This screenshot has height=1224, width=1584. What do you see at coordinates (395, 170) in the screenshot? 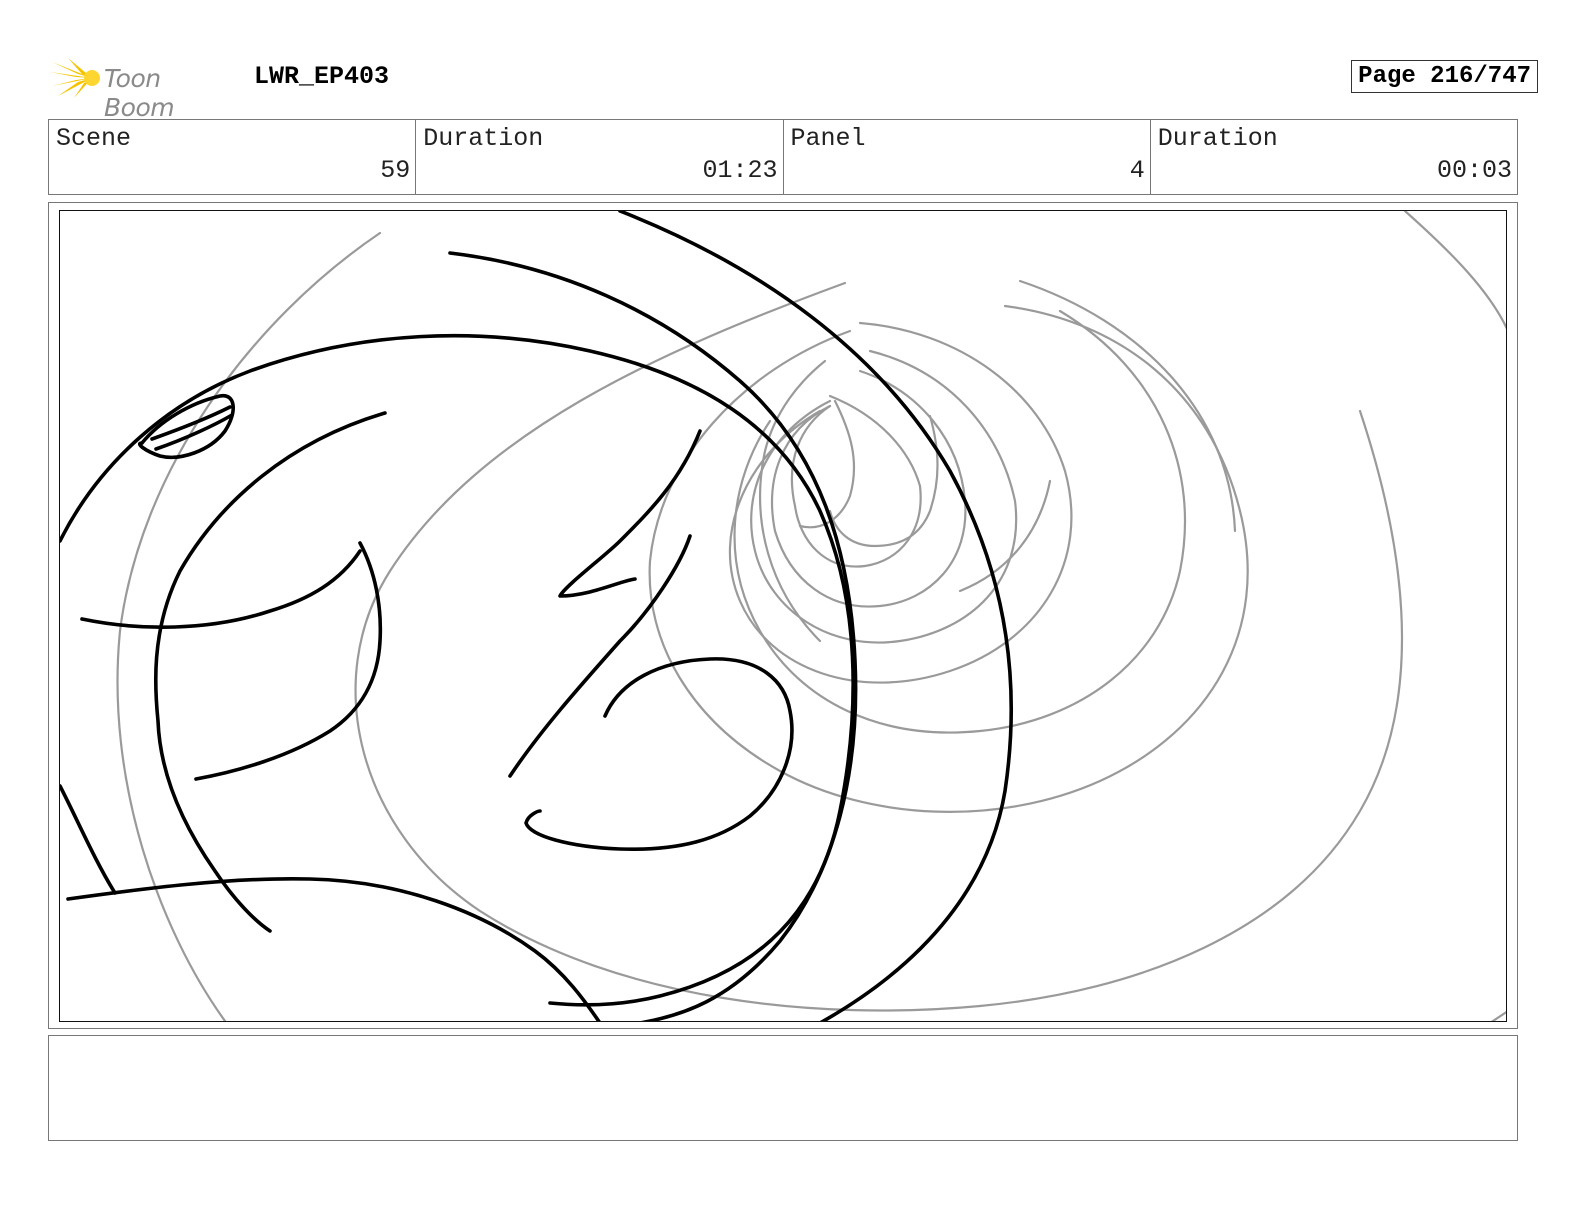
I see `scene-value: 59` at bounding box center [395, 170].